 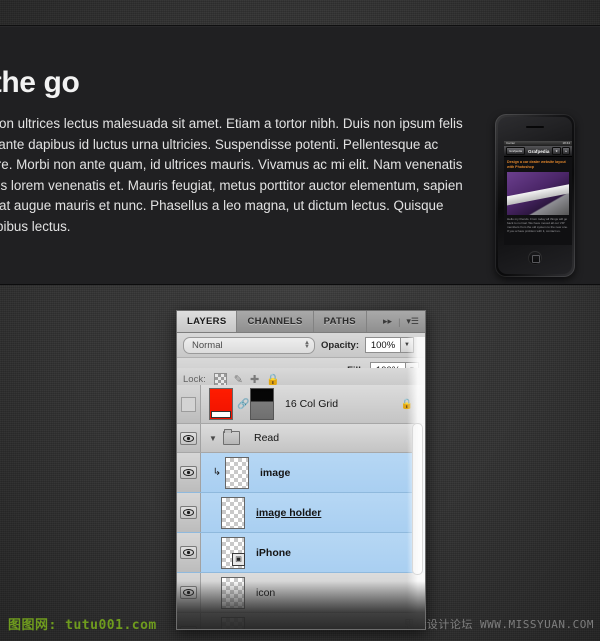 What do you see at coordinates (340, 321) in the screenshot?
I see `tab-paths: PATHS` at bounding box center [340, 321].